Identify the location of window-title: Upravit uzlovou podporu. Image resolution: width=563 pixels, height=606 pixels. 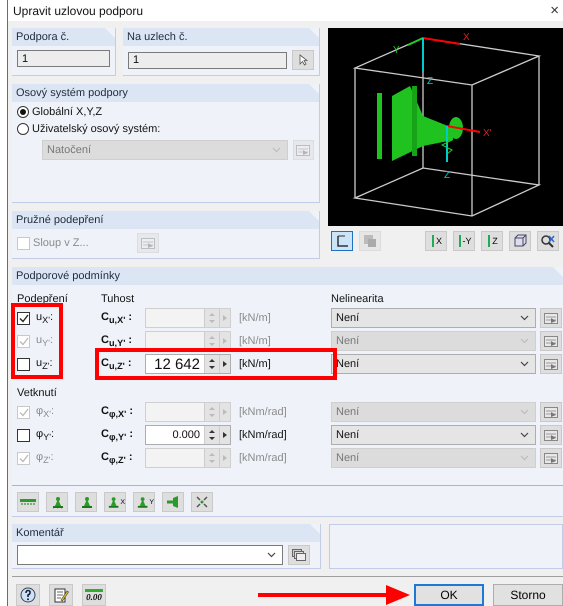
(78, 11).